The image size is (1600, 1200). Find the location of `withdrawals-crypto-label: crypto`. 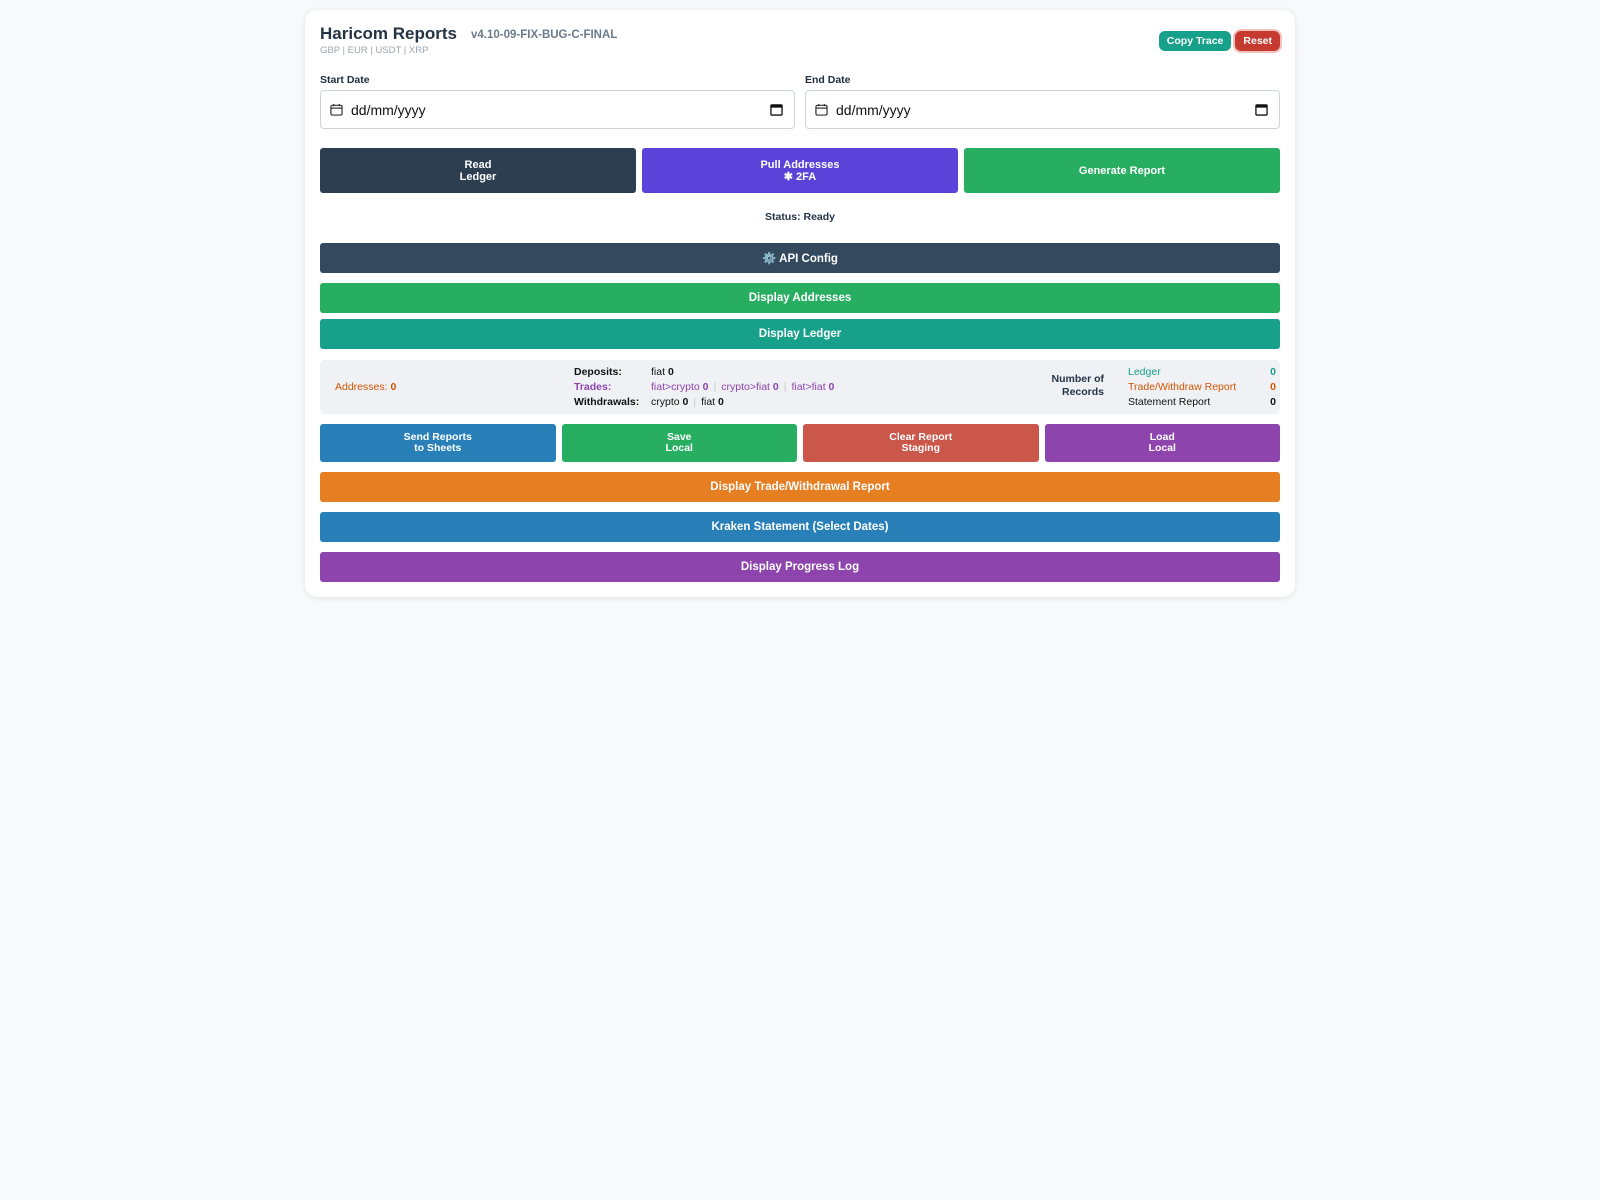

withdrawals-crypto-label: crypto is located at coordinates (665, 402).